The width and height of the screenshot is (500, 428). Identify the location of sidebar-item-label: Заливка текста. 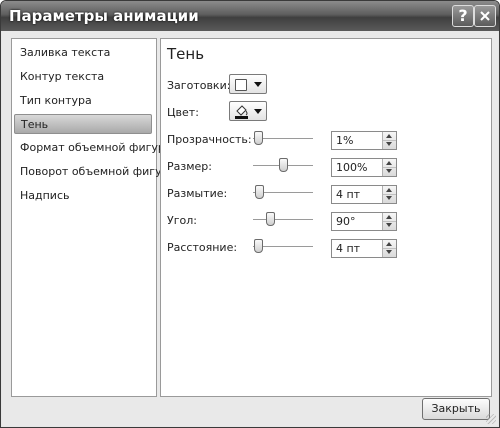
(65, 52).